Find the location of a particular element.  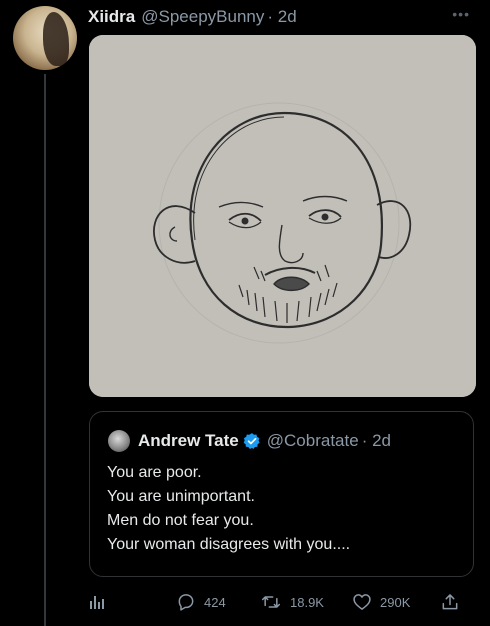

like-button: 290K is located at coordinates (381, 602).